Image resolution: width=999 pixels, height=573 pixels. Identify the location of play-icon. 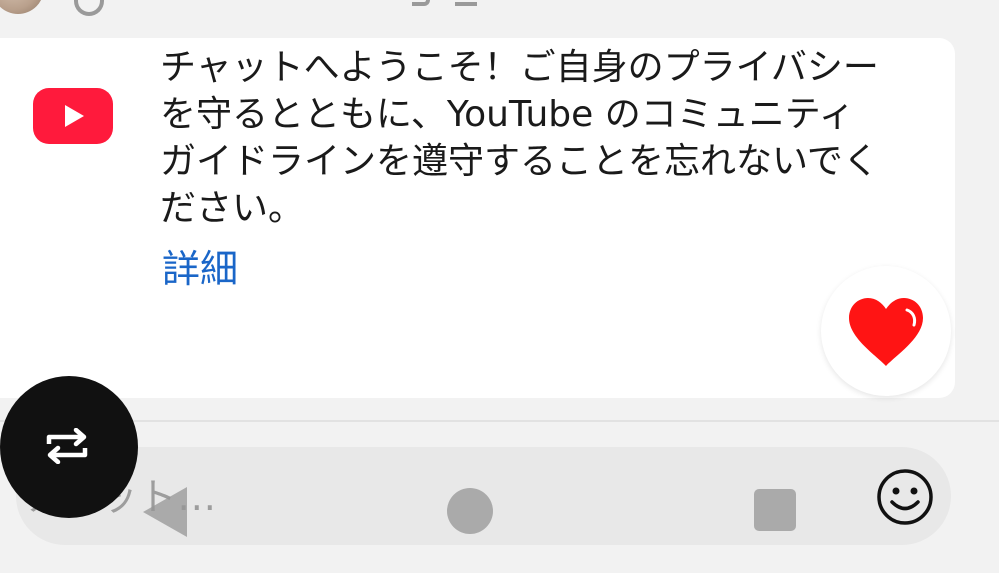
(74, 116).